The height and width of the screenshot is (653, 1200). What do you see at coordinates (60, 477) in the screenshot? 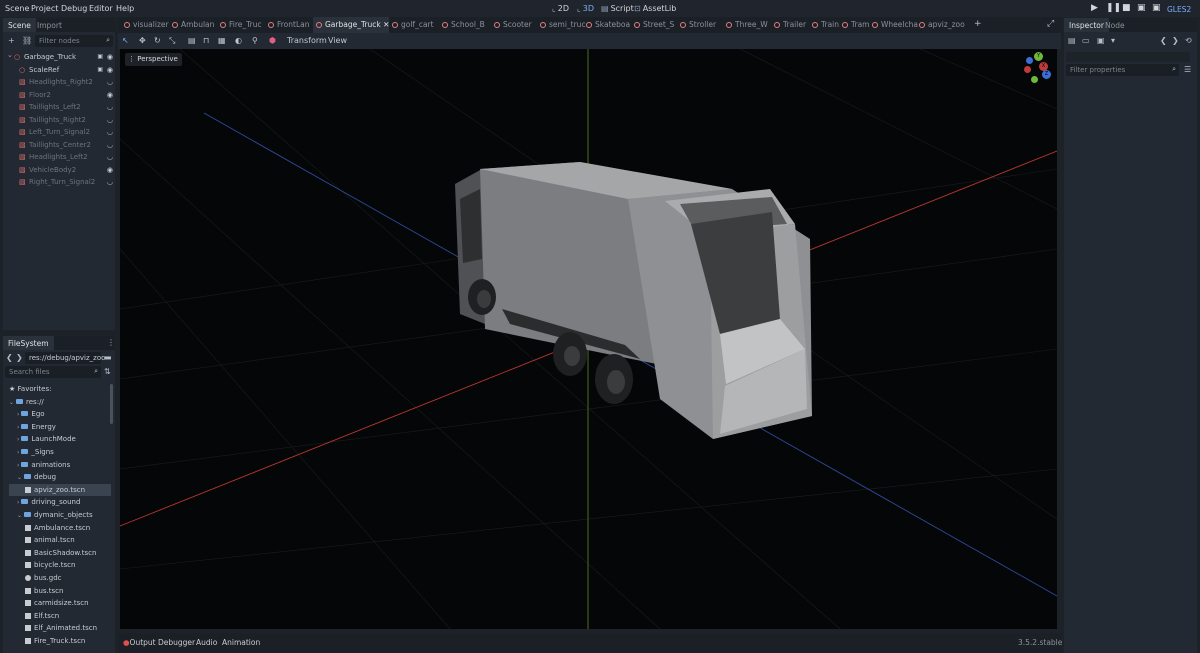
I see `folder-item: ⌄ debug` at bounding box center [60, 477].